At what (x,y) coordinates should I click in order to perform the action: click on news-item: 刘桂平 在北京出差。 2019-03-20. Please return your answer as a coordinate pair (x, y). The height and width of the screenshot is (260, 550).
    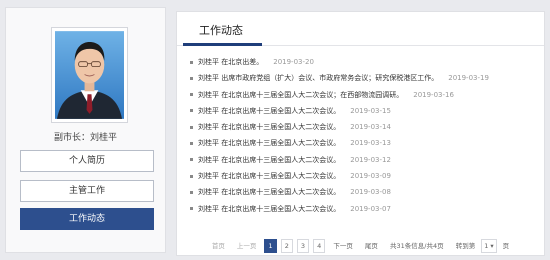
    Looking at the image, I should click on (365, 62).